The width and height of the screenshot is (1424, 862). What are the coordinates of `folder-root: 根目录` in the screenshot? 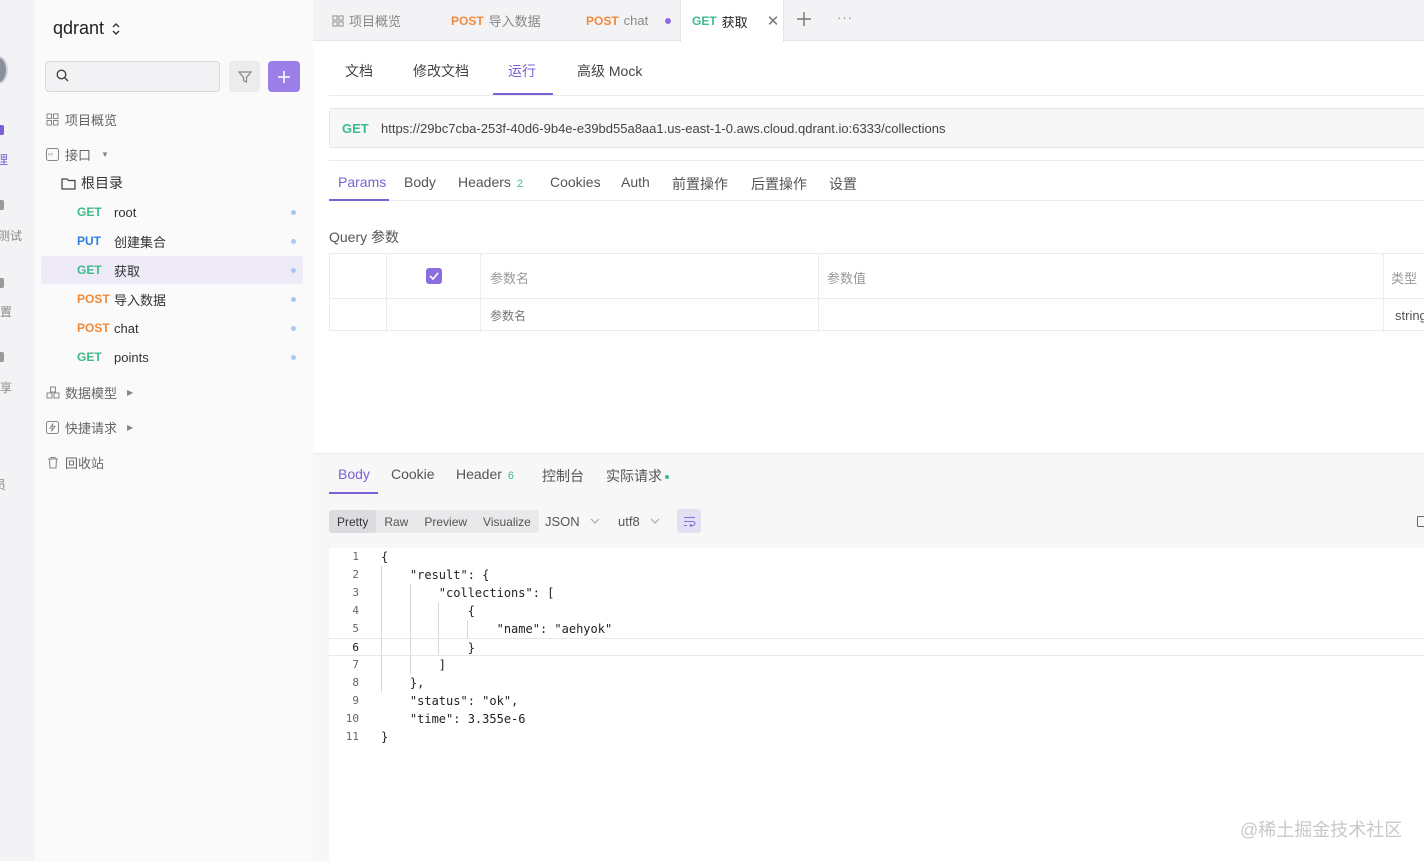 It's located at (92, 183).